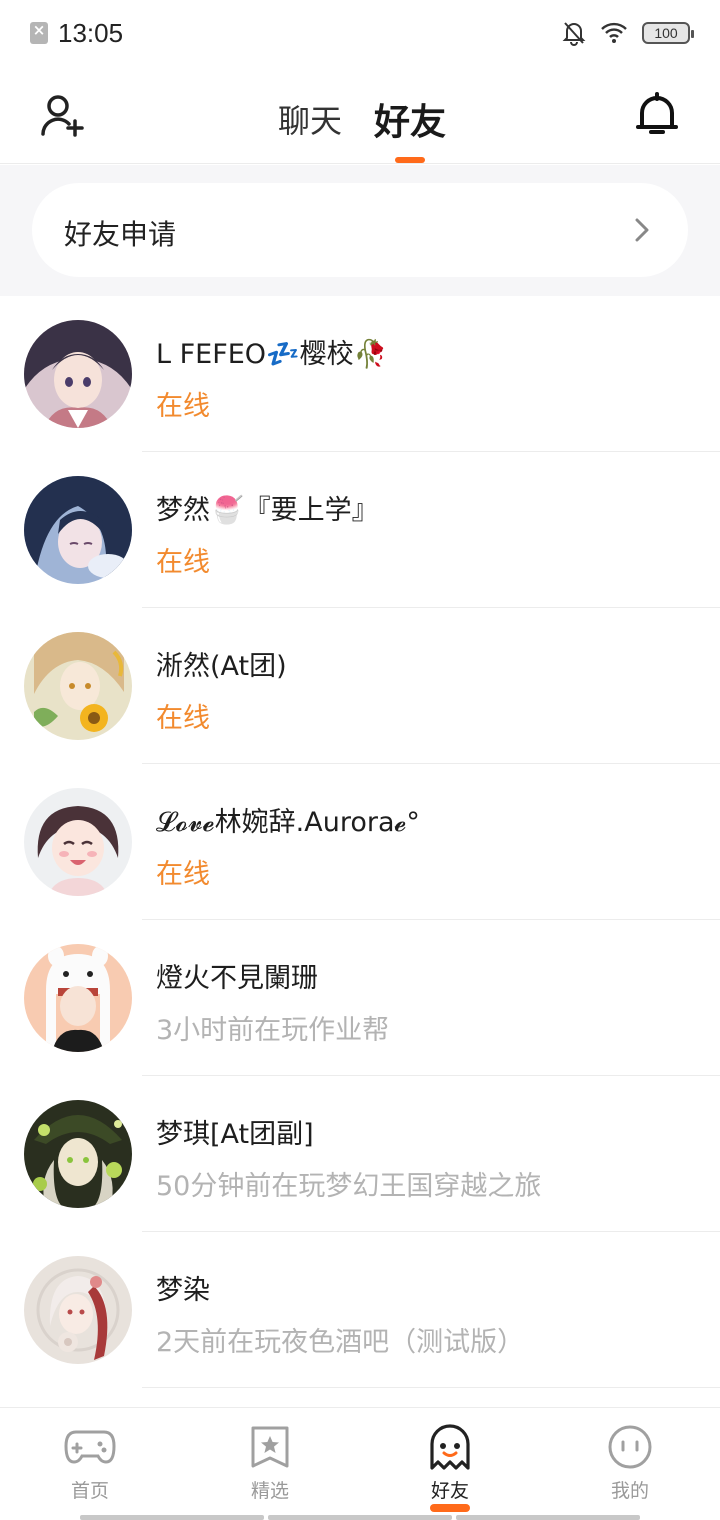  Describe the element at coordinates (629, 1491) in the screenshot. I see `nav-label-mine: 我的` at that location.